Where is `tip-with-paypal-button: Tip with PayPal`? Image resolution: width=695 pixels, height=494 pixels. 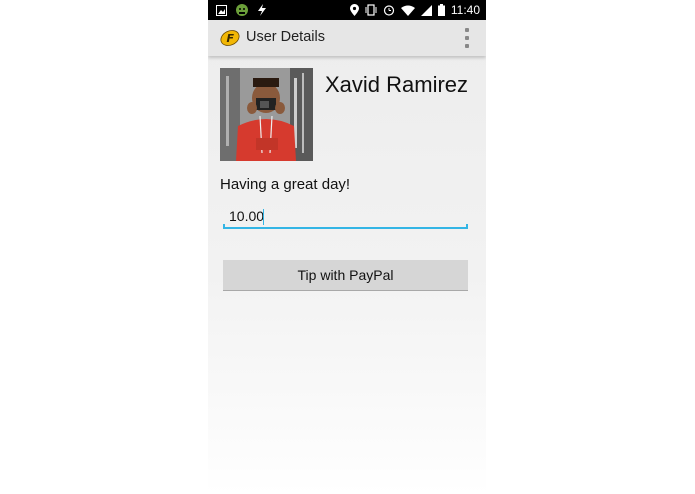
tip-with-paypal-button: Tip with PayPal is located at coordinates (345, 275).